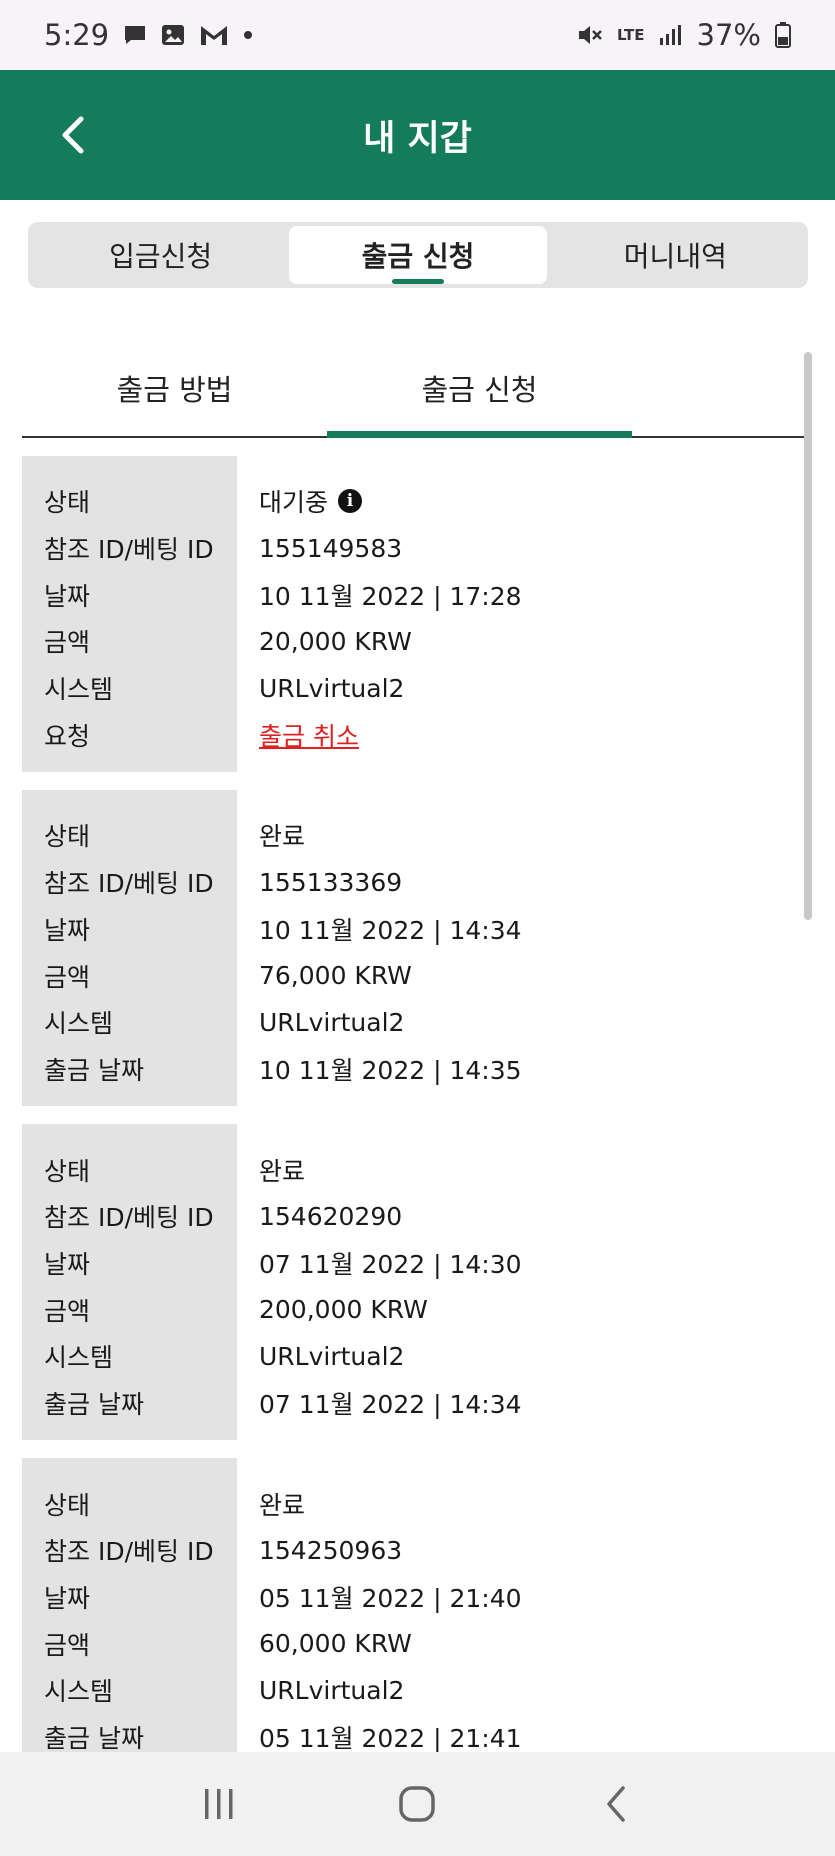 This screenshot has width=835, height=1856. What do you see at coordinates (675, 255) in the screenshot?
I see `tab-money-history: 머니내역` at bounding box center [675, 255].